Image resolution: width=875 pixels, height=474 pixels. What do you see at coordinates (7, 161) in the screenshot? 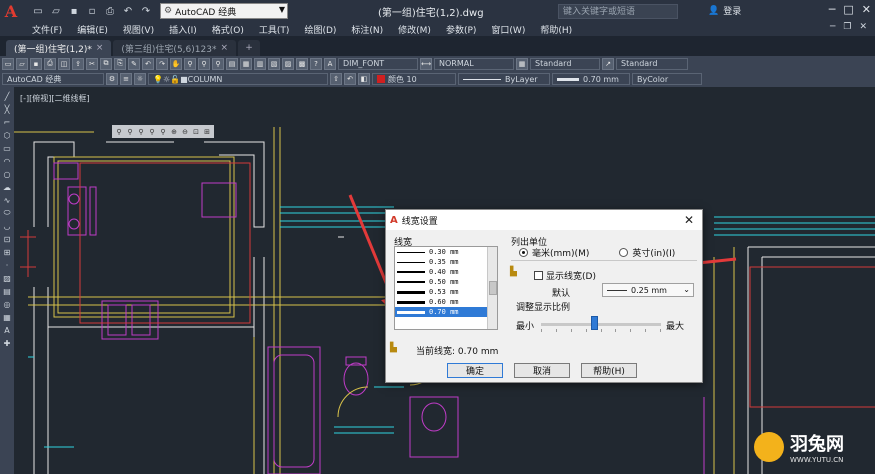
I see `arc-icon: ◠` at bounding box center [7, 161].